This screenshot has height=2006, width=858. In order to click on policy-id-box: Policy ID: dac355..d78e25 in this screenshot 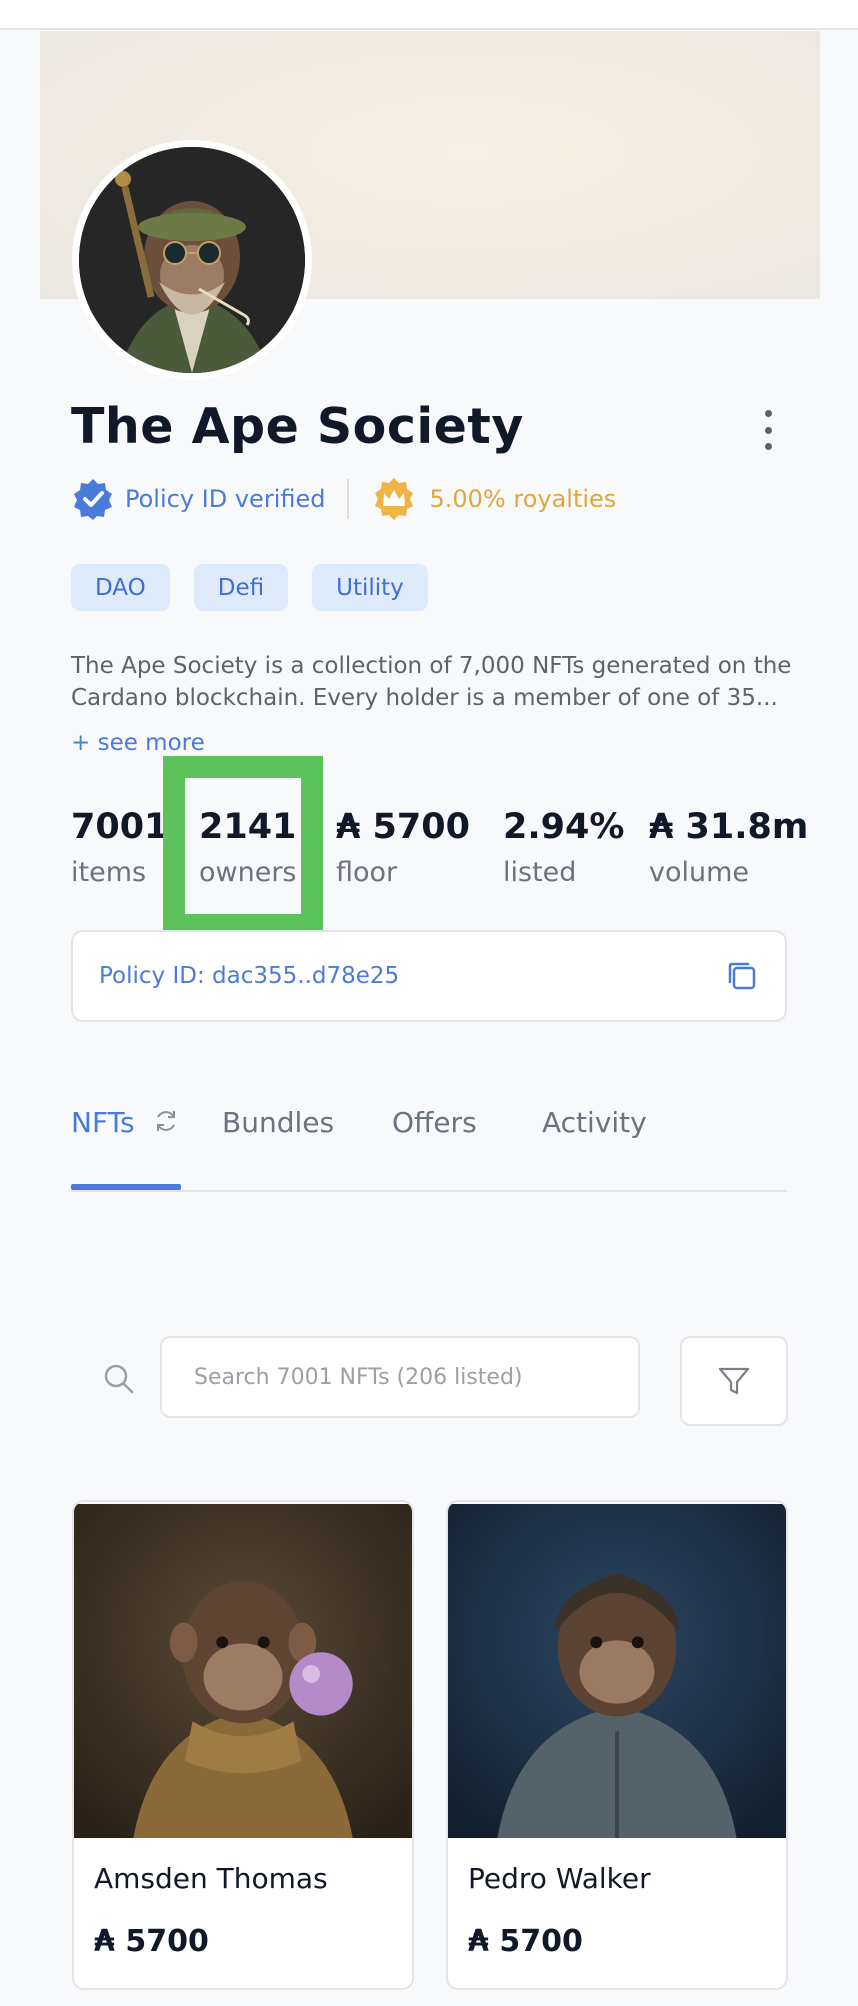, I will do `click(429, 976)`.